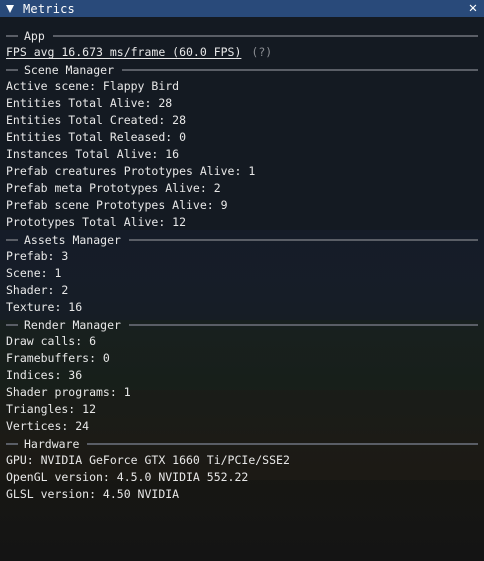 The width and height of the screenshot is (484, 561). Describe the element at coordinates (473, 8) in the screenshot. I see `close-icon: ✕` at that location.